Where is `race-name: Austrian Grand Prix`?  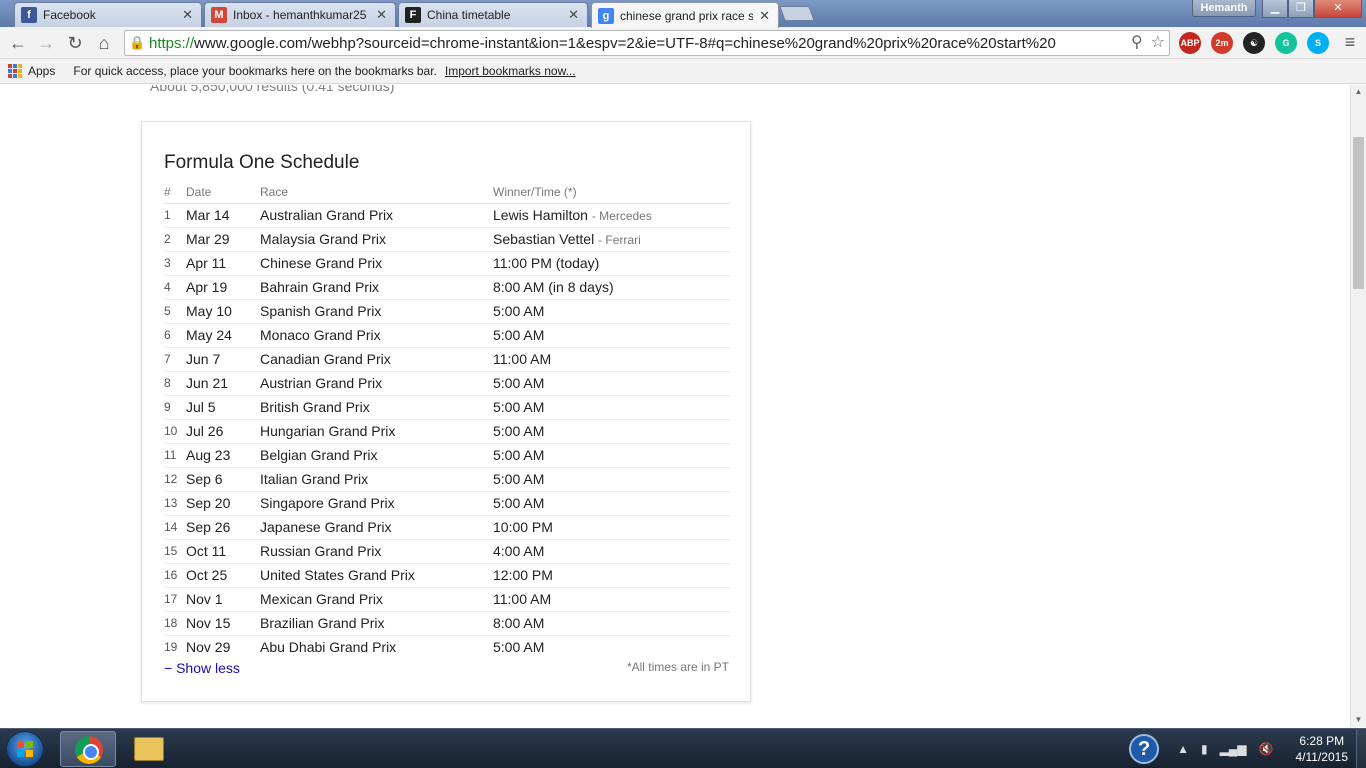
race-name: Austrian Grand Prix is located at coordinates (376, 382).